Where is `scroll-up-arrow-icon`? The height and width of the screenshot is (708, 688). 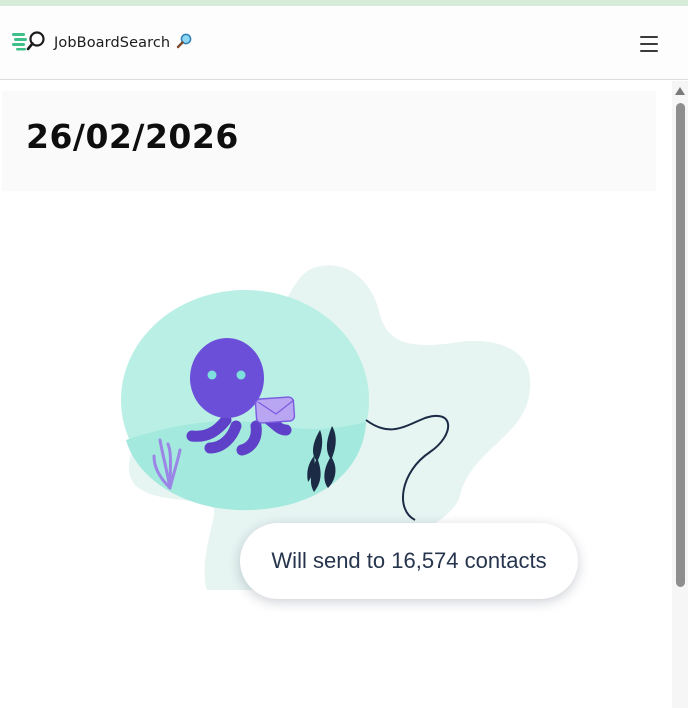
scroll-up-arrow-icon is located at coordinates (680, 91).